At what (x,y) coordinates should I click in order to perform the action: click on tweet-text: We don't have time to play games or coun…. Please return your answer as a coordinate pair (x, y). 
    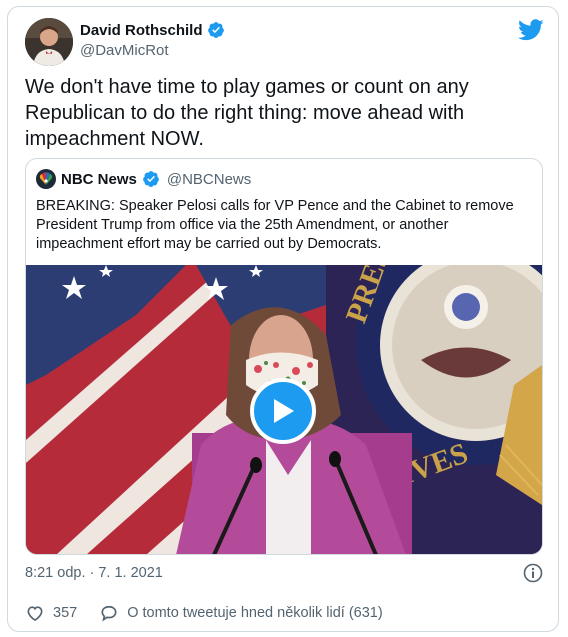
    Looking at the image, I should click on (247, 113).